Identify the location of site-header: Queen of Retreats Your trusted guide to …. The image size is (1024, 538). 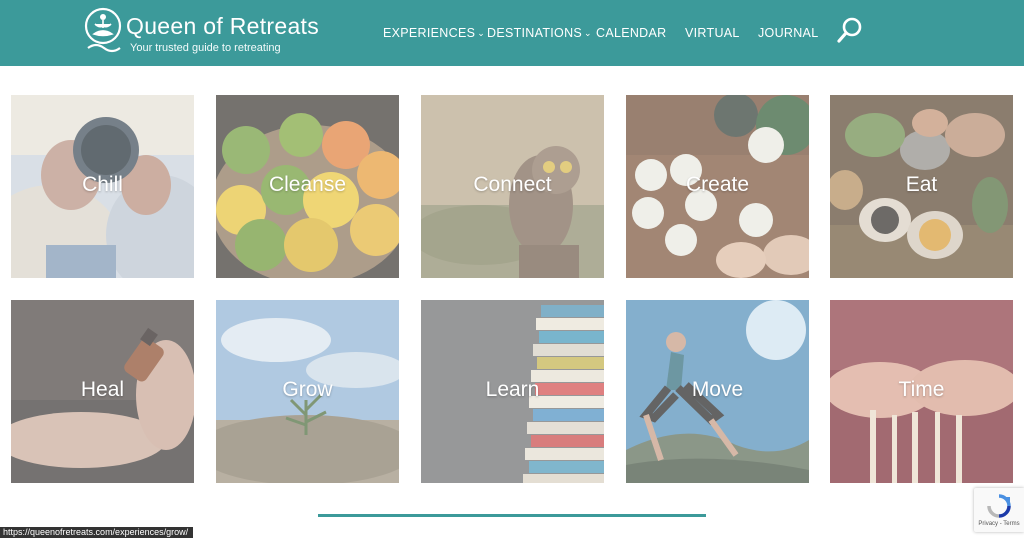
(512, 33).